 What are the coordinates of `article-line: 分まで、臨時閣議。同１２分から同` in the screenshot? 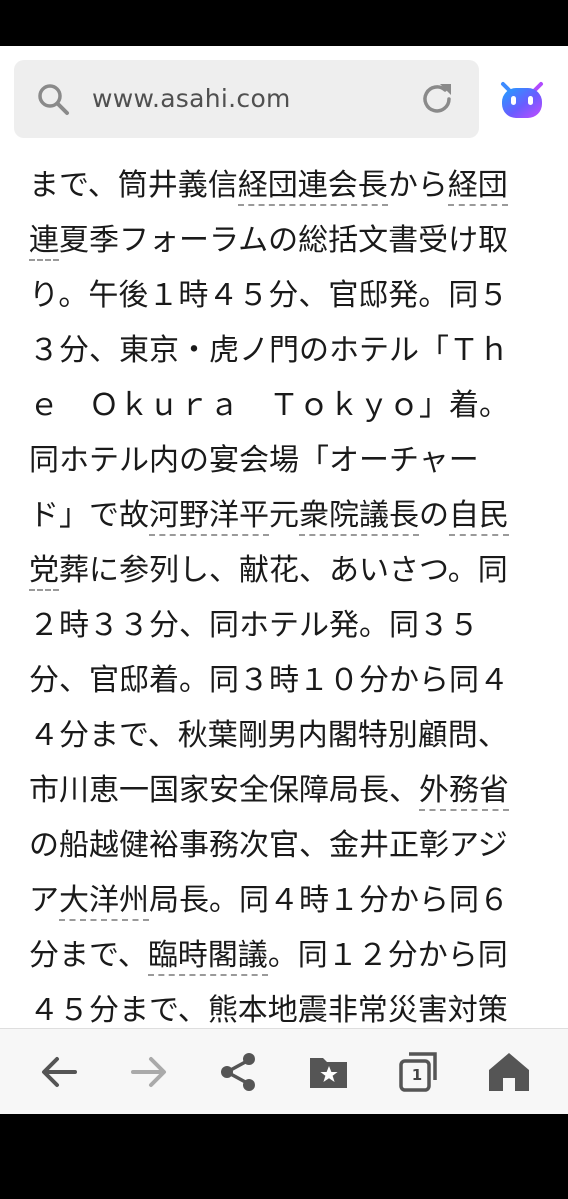 It's located at (289, 955).